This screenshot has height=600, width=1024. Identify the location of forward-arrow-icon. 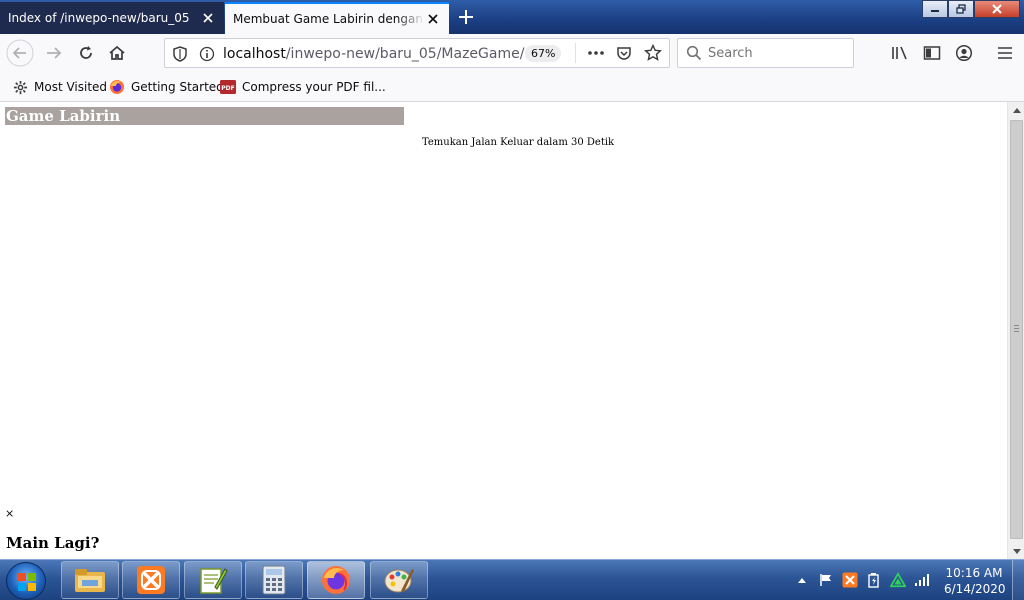
(54, 53).